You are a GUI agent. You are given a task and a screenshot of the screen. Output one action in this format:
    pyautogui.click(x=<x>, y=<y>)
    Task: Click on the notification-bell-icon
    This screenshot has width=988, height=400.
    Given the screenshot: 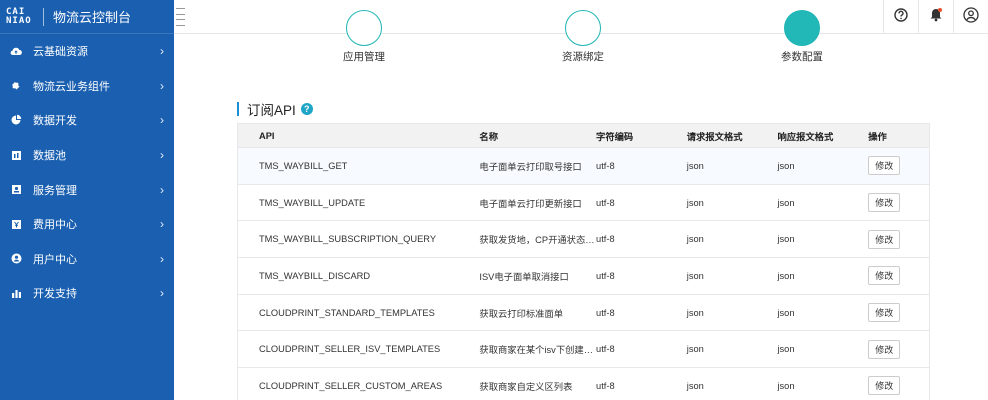 What is the action you would take?
    pyautogui.click(x=936, y=17)
    